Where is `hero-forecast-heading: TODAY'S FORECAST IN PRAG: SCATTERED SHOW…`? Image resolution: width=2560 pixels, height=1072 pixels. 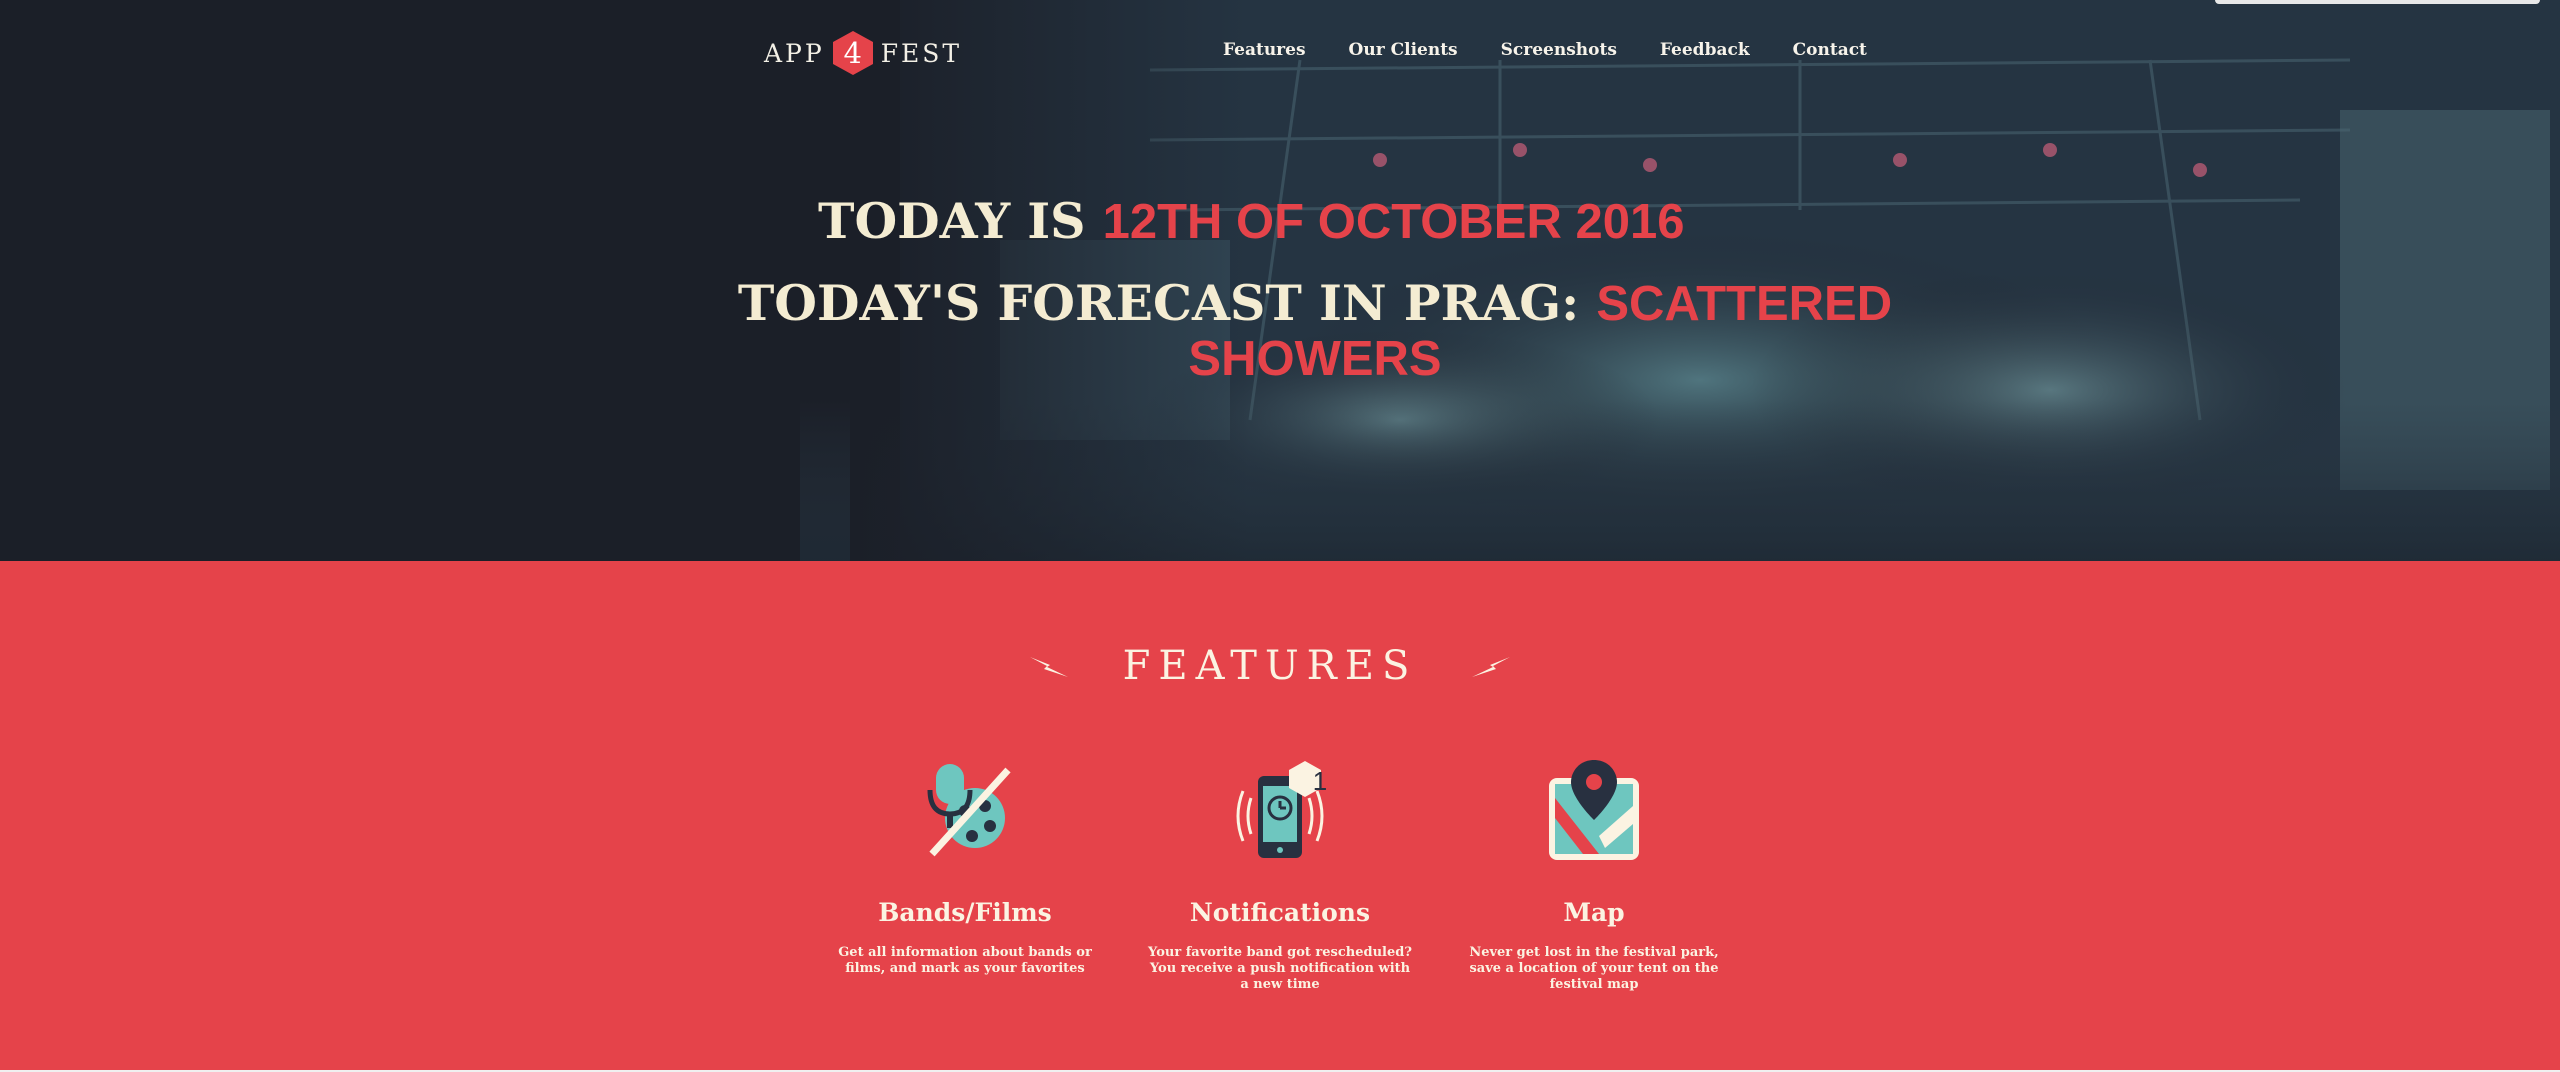 hero-forecast-heading: TODAY'S FORECAST IN PRAG: SCATTERED SHOW… is located at coordinates (1315, 331).